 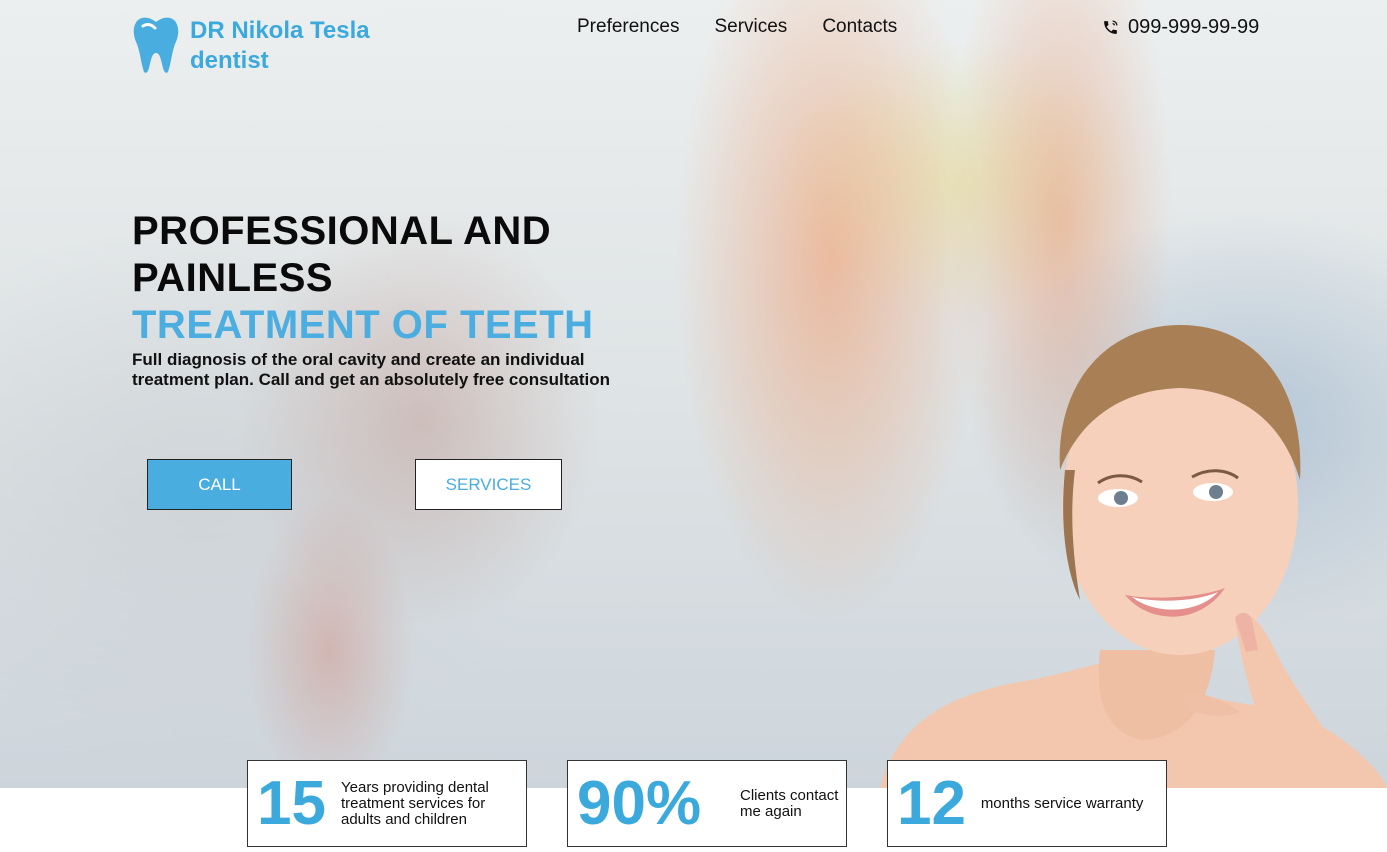 What do you see at coordinates (1062, 803) in the screenshot?
I see `stat-text: months service warranty` at bounding box center [1062, 803].